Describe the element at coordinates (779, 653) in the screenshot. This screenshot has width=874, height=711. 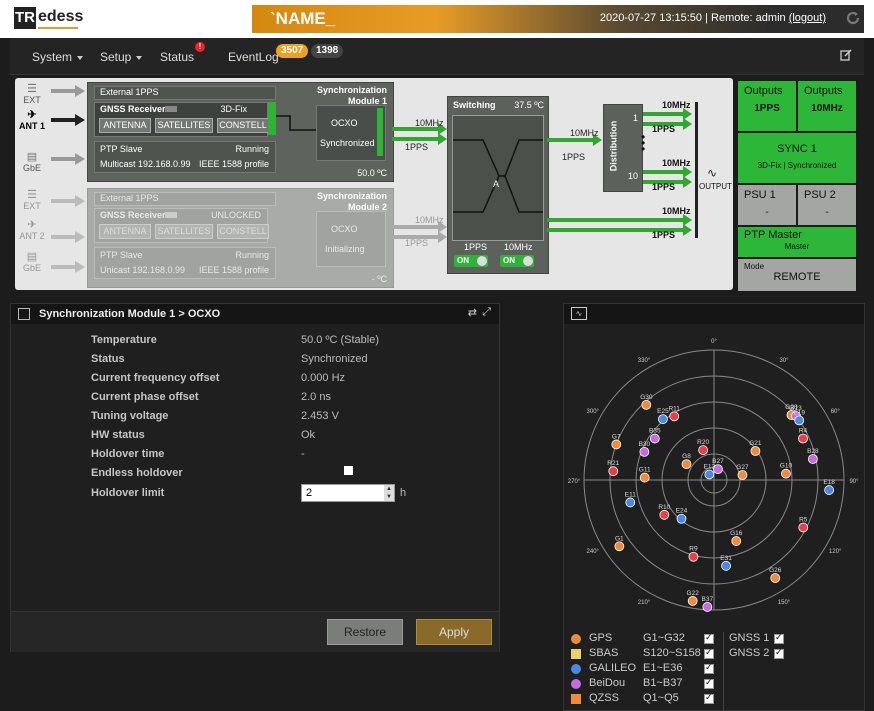
I see `gnss2-checkbox` at that location.